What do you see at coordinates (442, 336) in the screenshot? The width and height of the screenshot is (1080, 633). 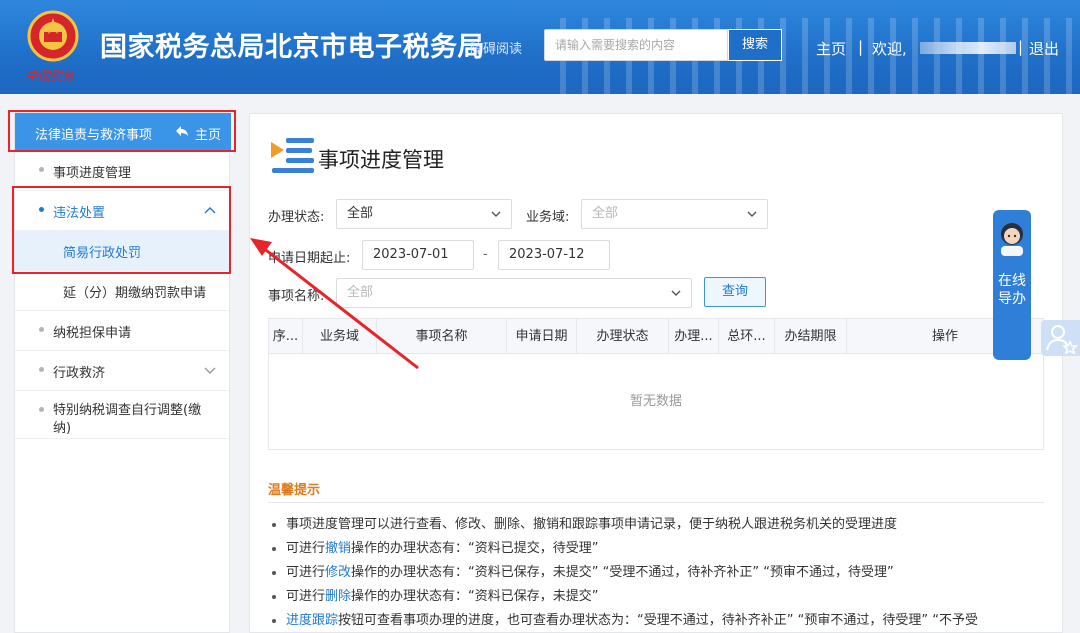 I see `column-header: 事项名称` at bounding box center [442, 336].